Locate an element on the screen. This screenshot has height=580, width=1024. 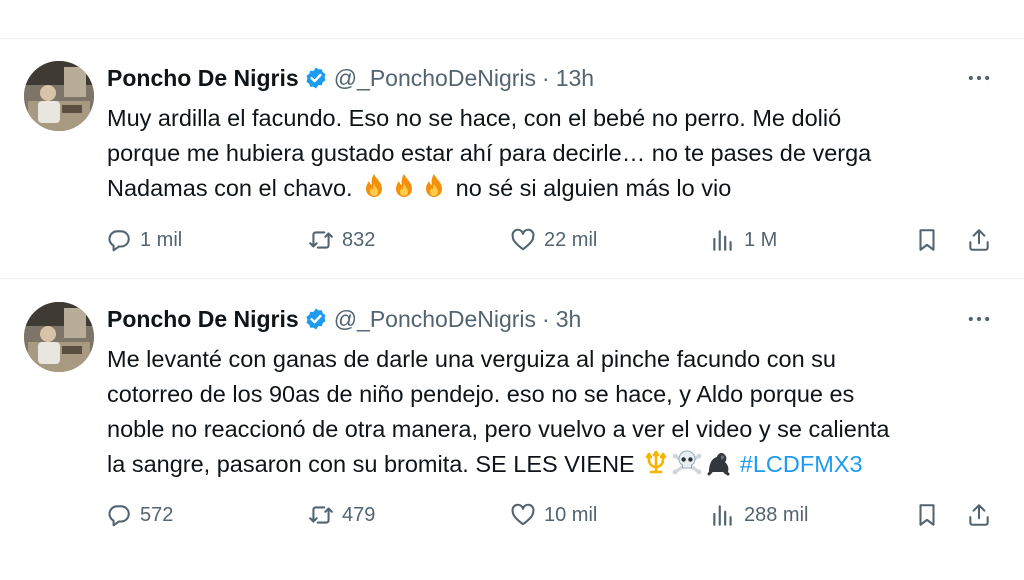
reply-button: 572 is located at coordinates (139, 515).